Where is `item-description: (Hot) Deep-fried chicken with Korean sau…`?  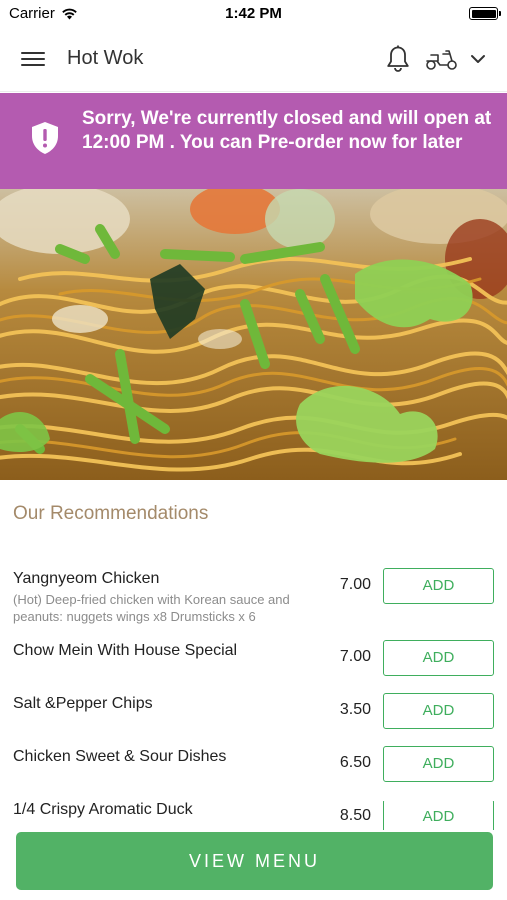
item-description: (Hot) Deep-fried chicken with Korean sau… is located at coordinates (151, 608).